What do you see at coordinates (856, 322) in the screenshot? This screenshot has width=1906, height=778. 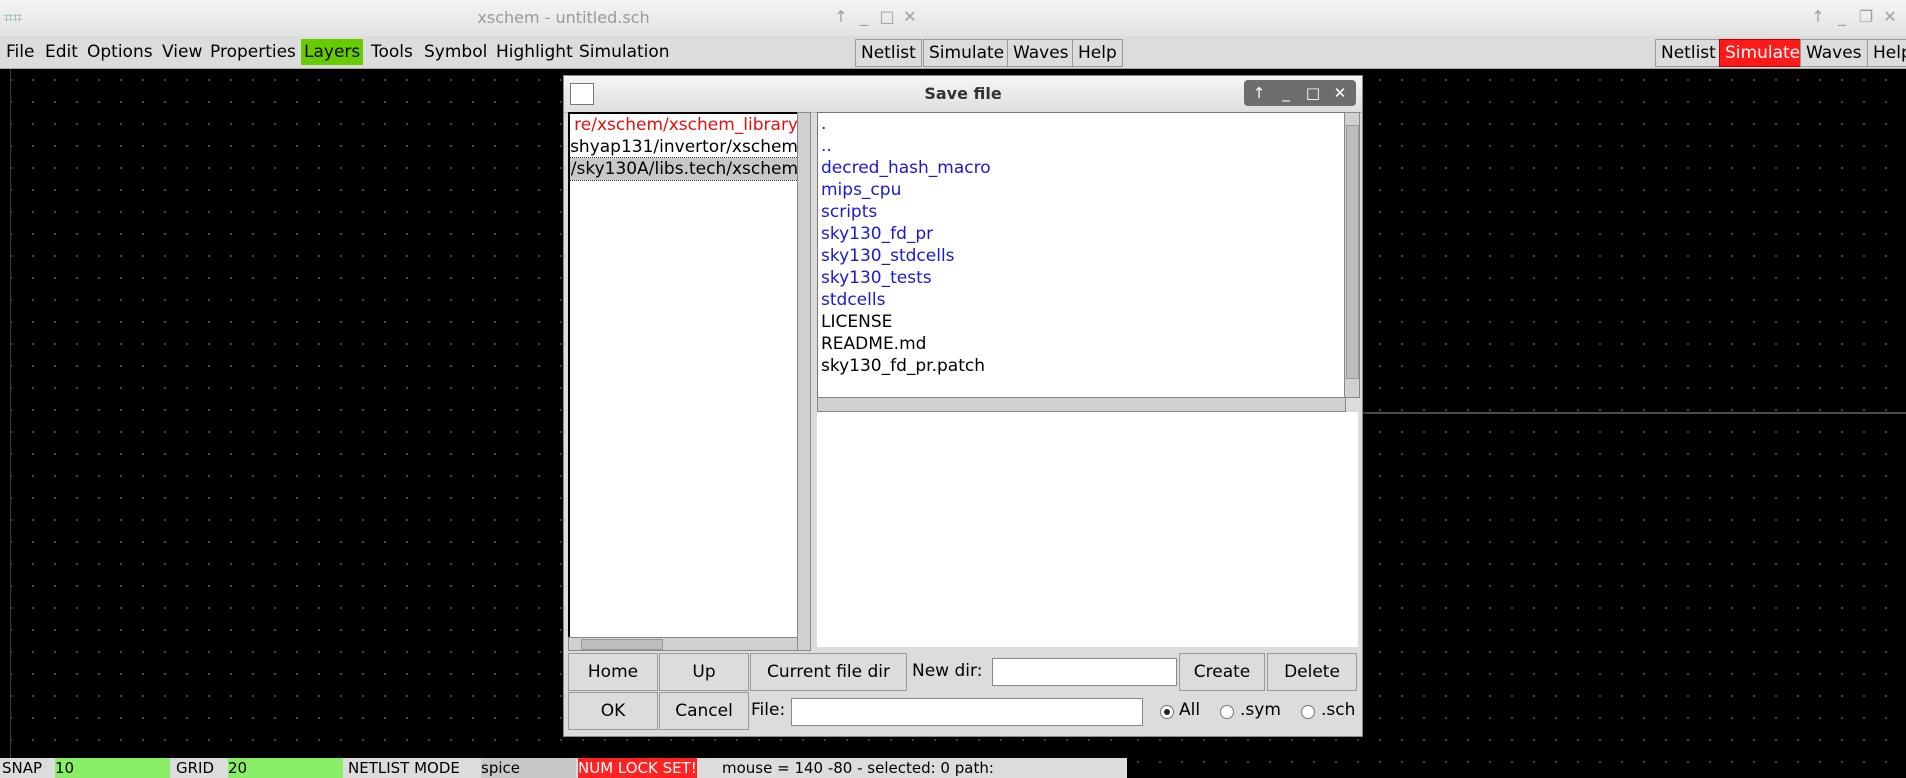 I see `file-item: LICENSE` at bounding box center [856, 322].